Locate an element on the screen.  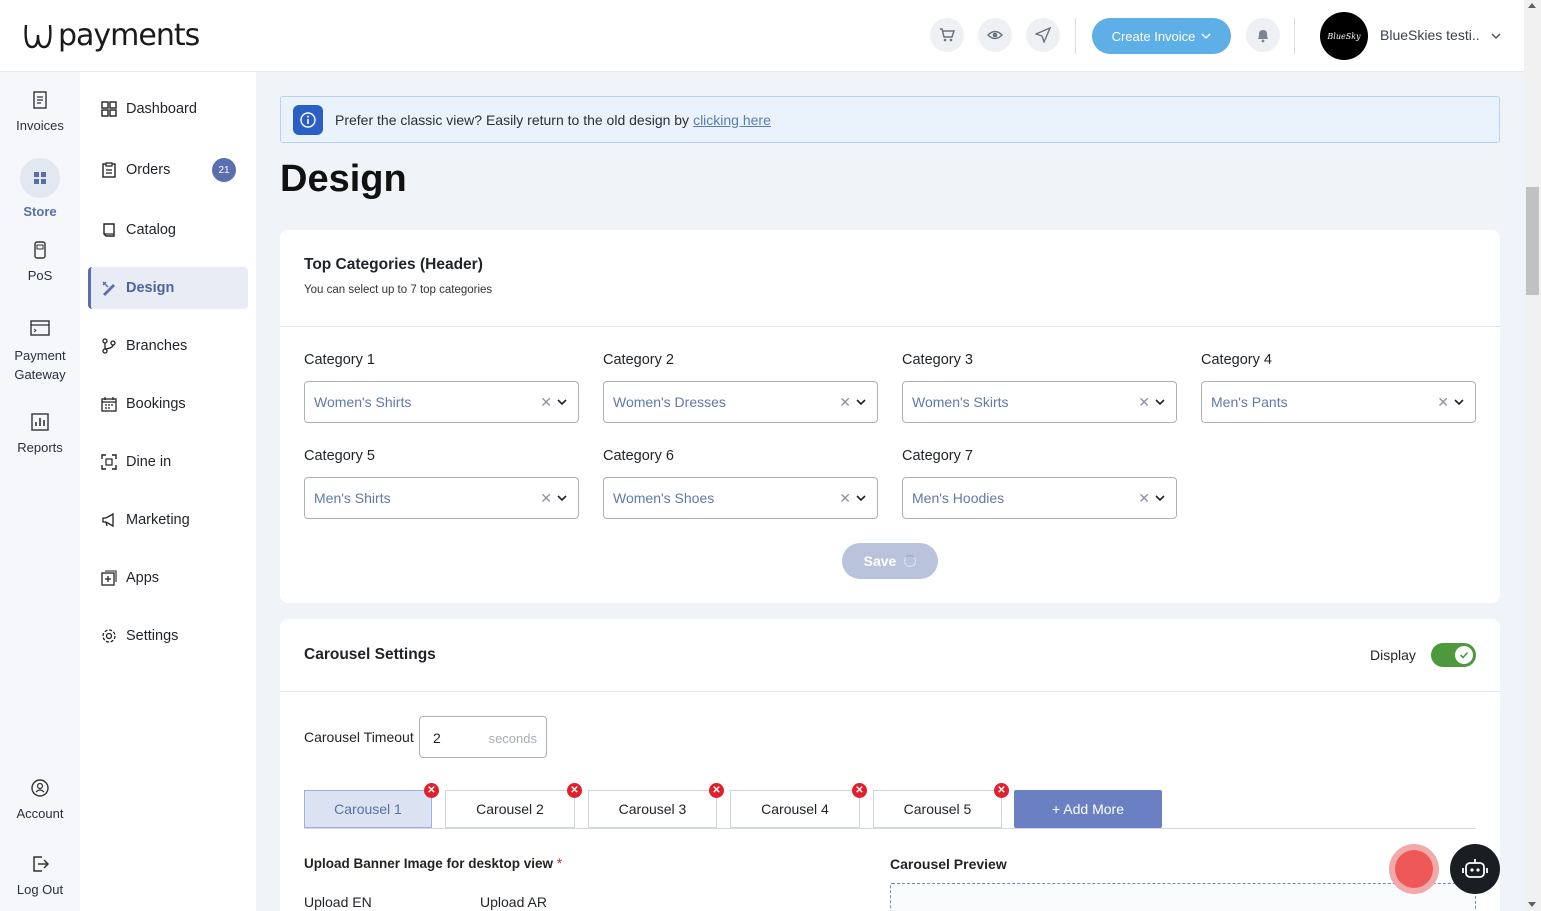
card-divider is located at coordinates (890, 326).